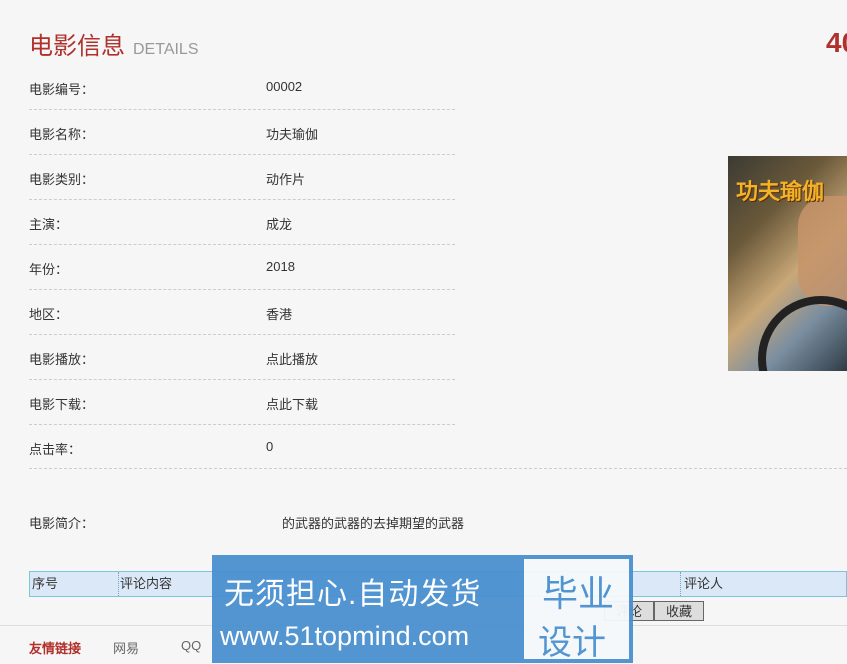 The width and height of the screenshot is (847, 664). Describe the element at coordinates (166, 49) in the screenshot. I see `page-title-en: DETAILS` at that location.